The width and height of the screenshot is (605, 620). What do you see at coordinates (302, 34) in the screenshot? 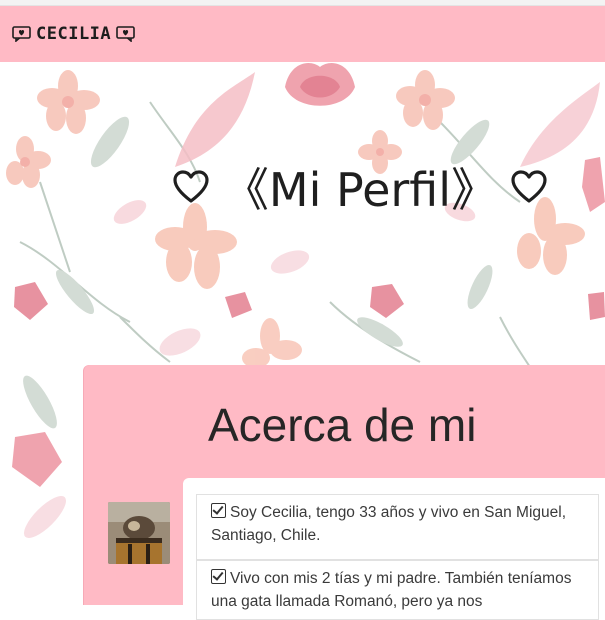
I see `navbar: CECILIA` at bounding box center [302, 34].